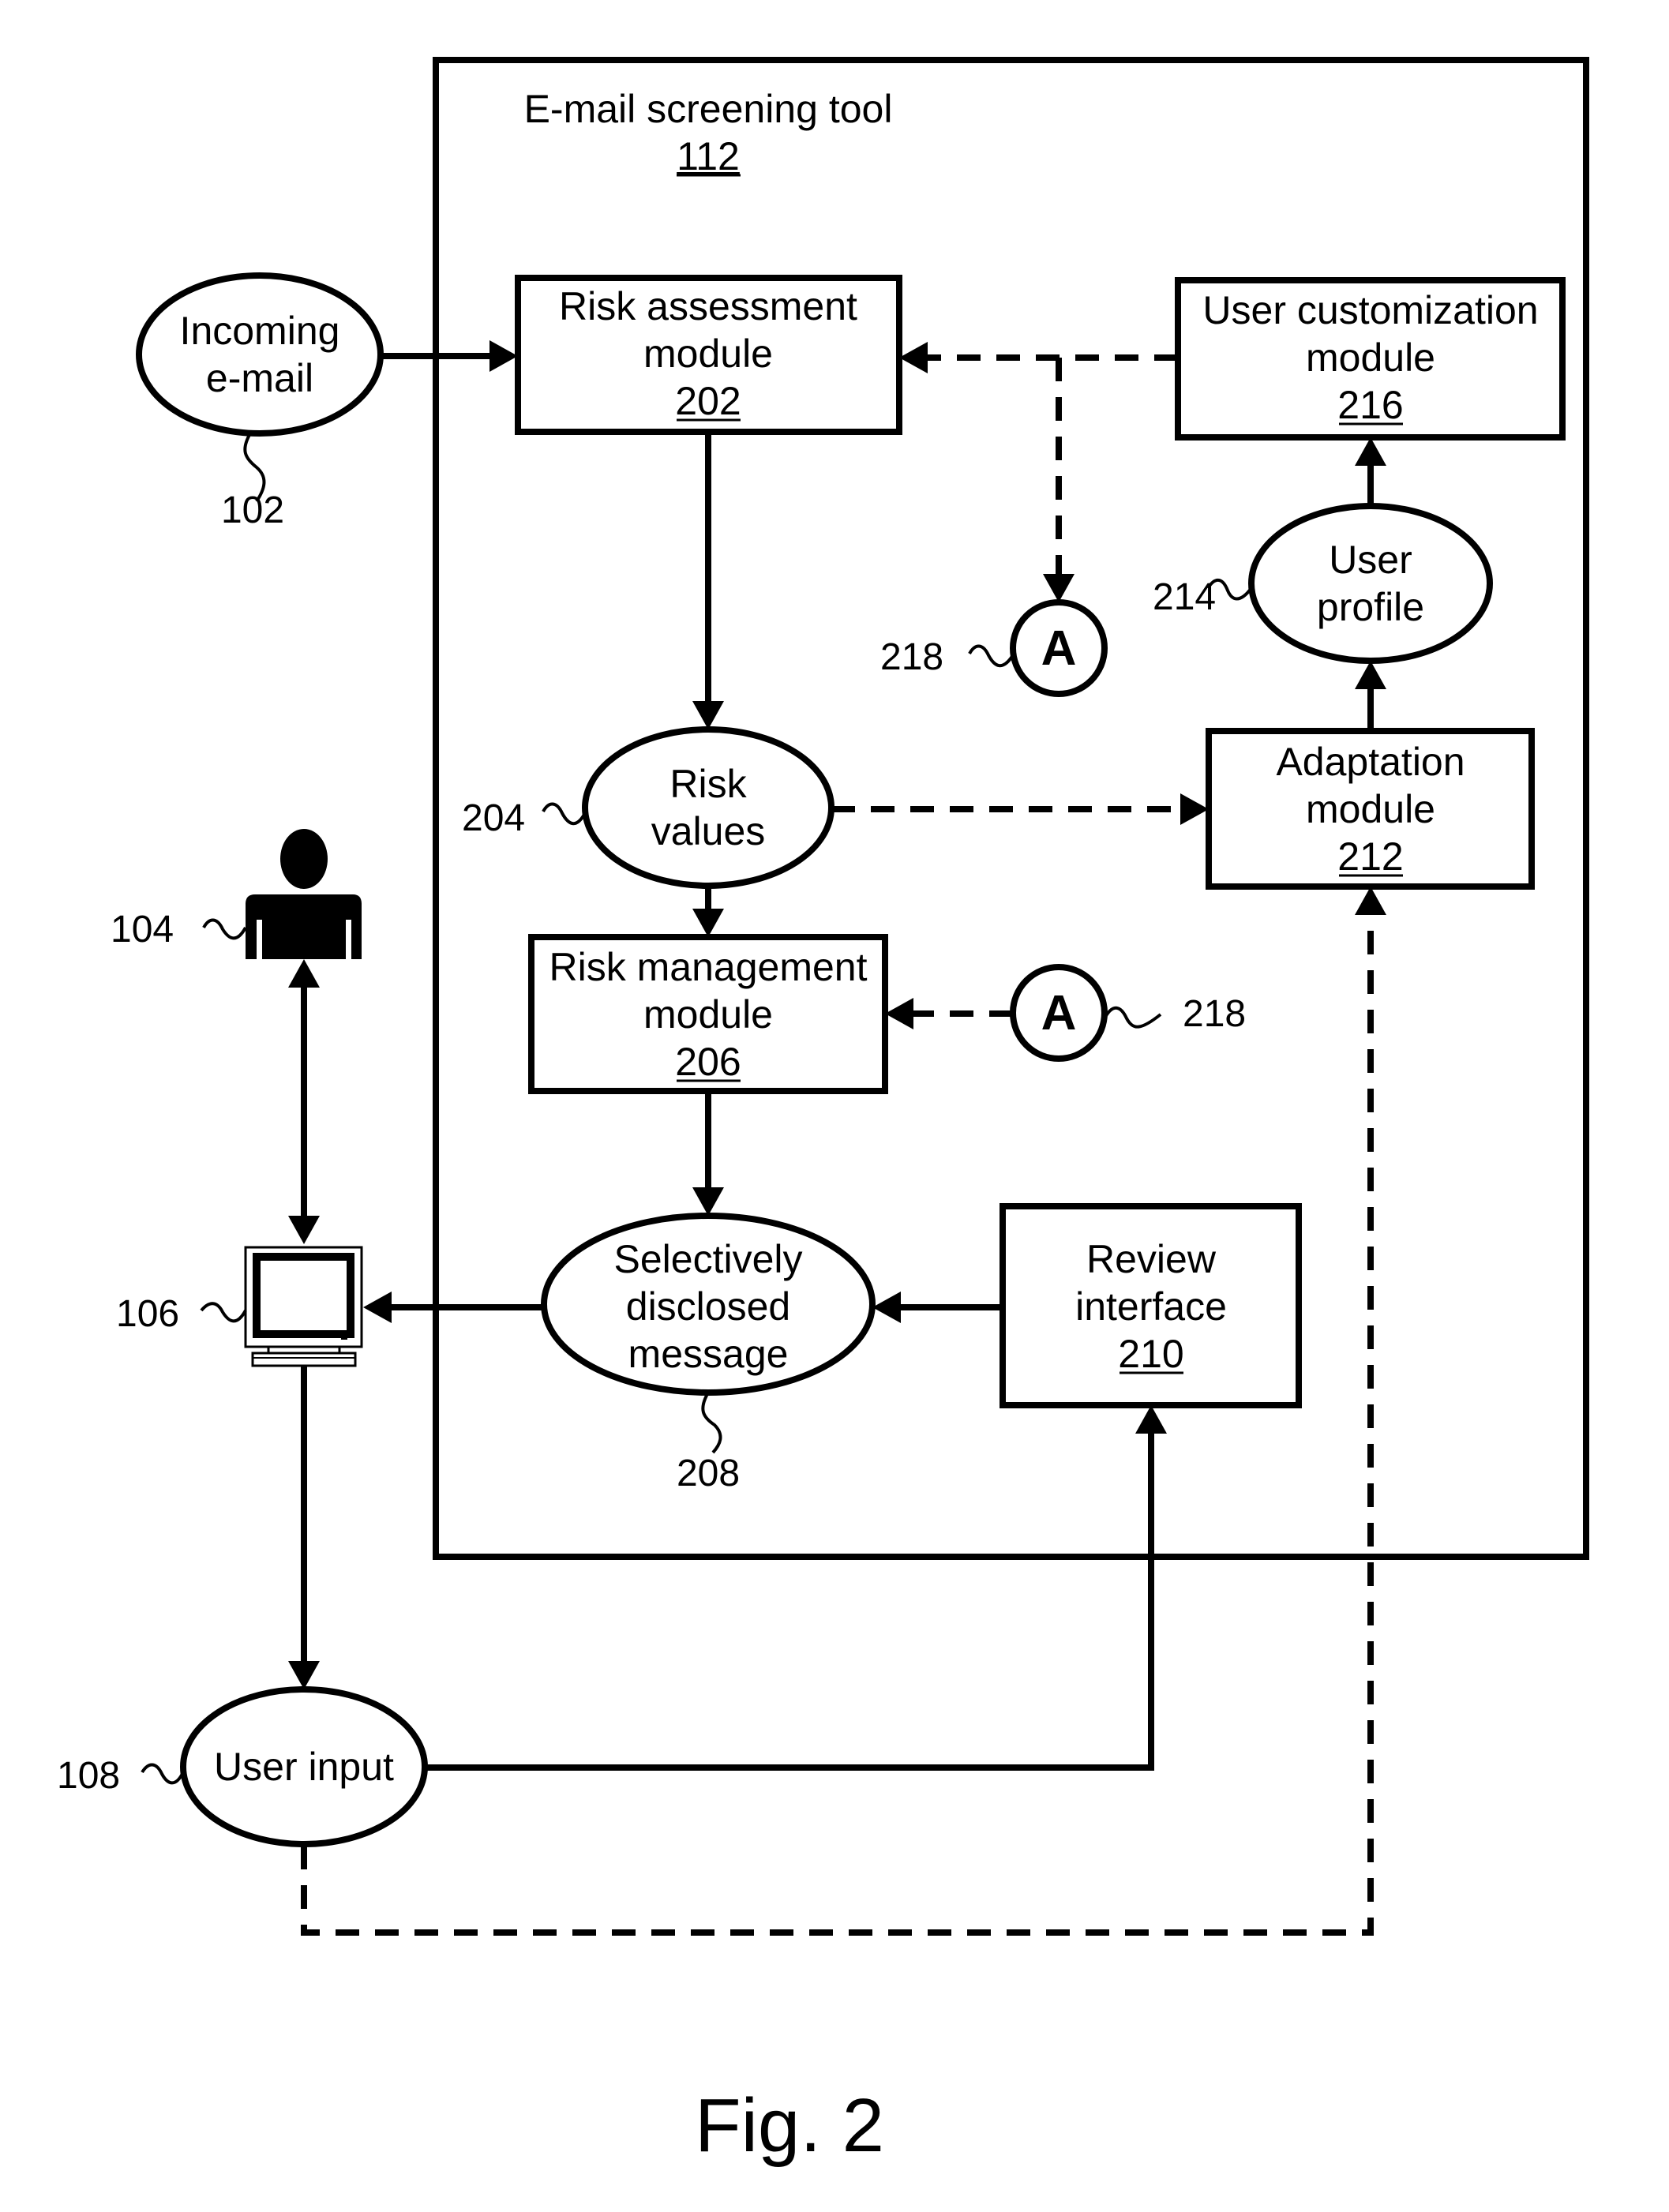  Describe the element at coordinates (304, 1101) in the screenshot. I see `edge-user-computer-bidirectional` at that location.